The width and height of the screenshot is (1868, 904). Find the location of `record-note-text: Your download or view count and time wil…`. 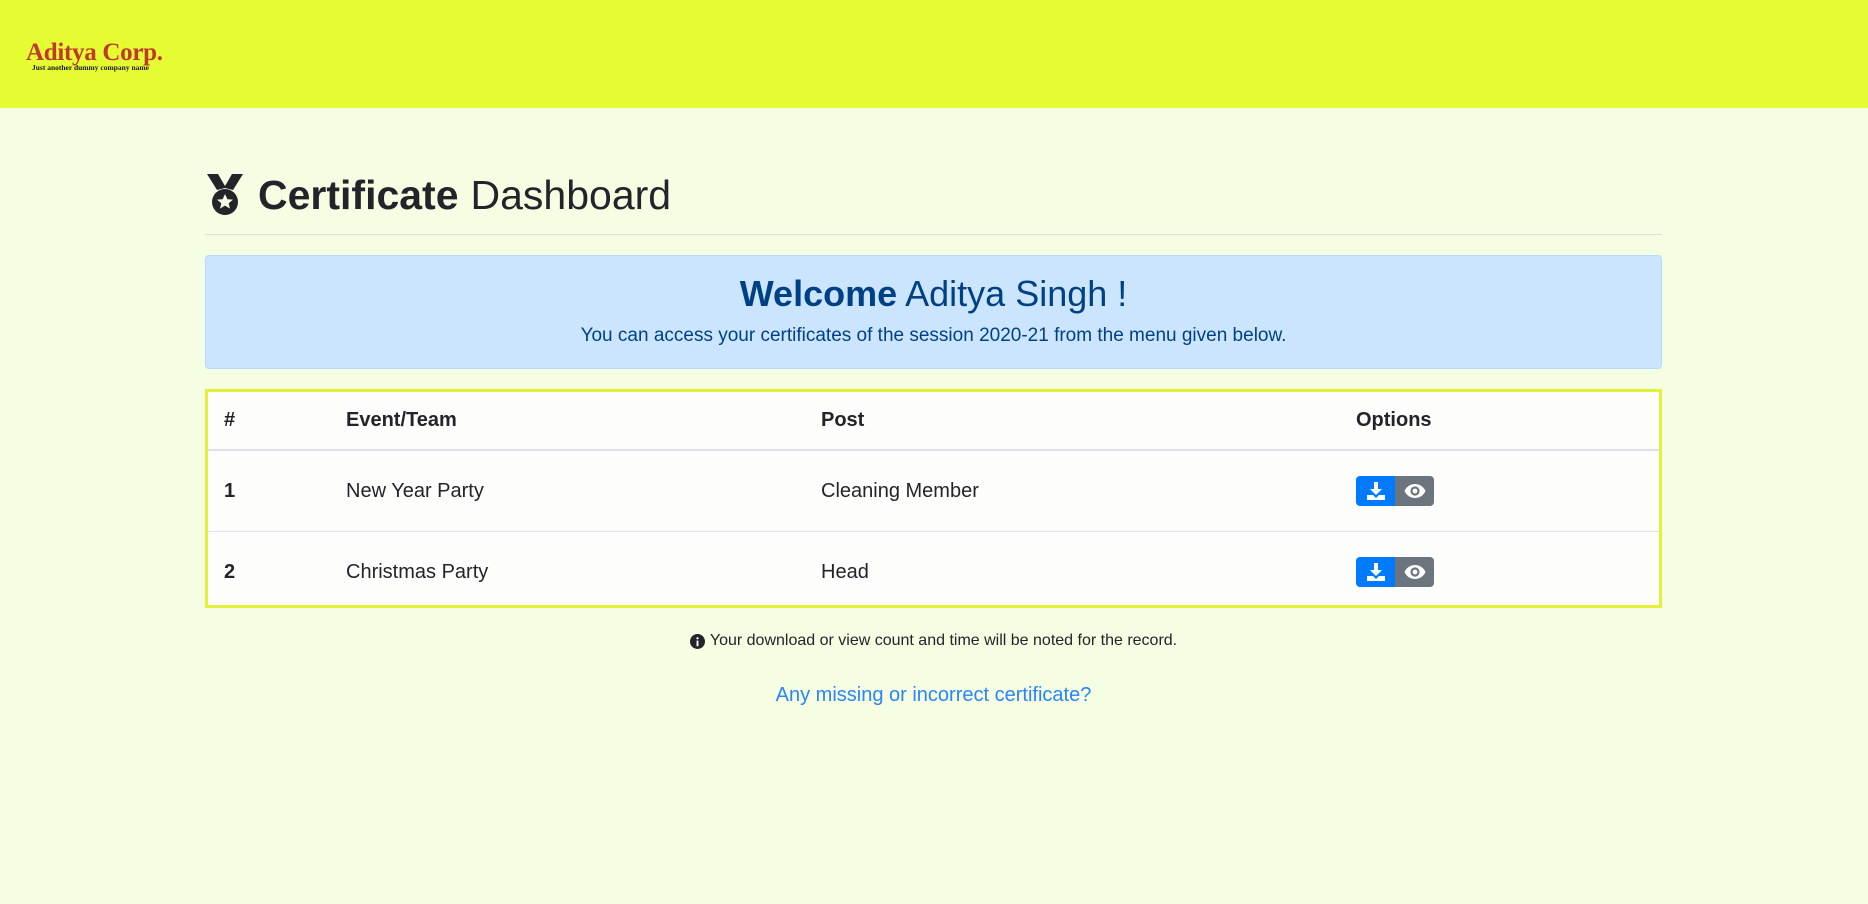

record-note-text: Your download or view count and time wil… is located at coordinates (943, 640).